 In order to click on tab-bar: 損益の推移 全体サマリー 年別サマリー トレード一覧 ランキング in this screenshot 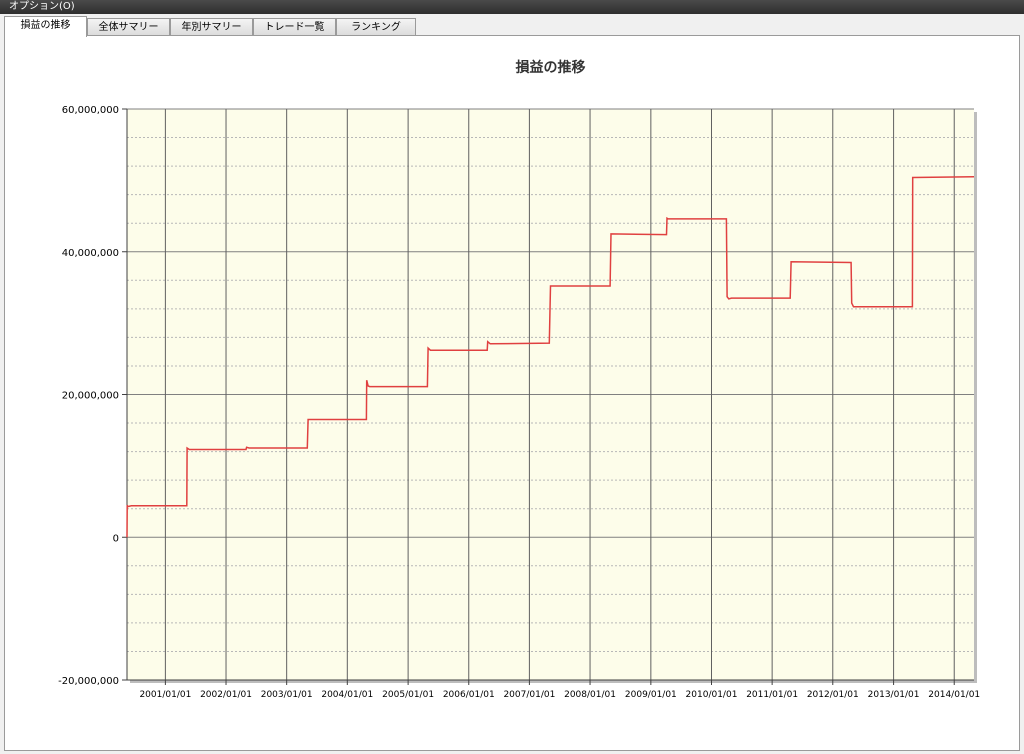, I will do `click(512, 26)`.